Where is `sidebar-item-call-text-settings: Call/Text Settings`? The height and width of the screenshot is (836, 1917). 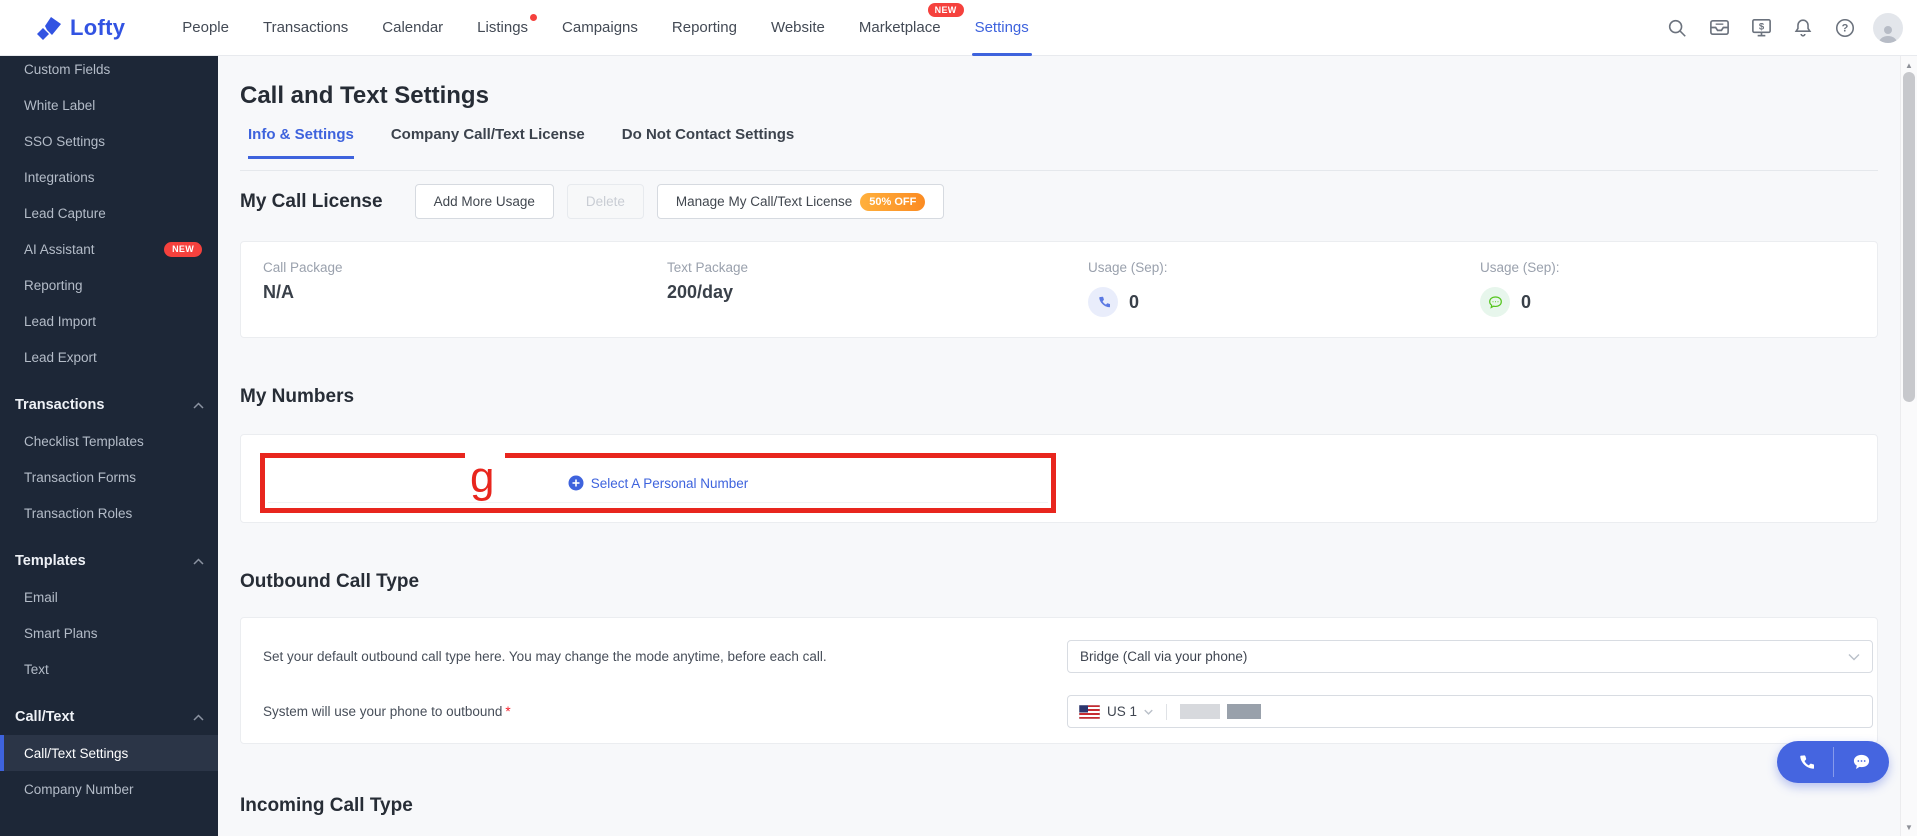
sidebar-item-call-text-settings: Call/Text Settings is located at coordinates (109, 753).